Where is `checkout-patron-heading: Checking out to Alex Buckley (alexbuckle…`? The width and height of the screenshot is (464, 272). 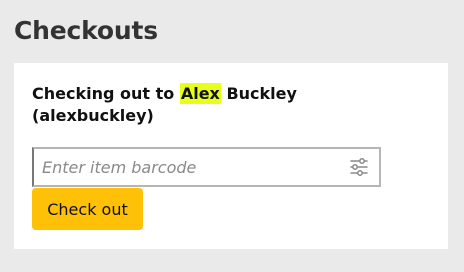
checkout-patron-heading: Checking out to Alex Buckley (alexbuckle… is located at coordinates (182, 105).